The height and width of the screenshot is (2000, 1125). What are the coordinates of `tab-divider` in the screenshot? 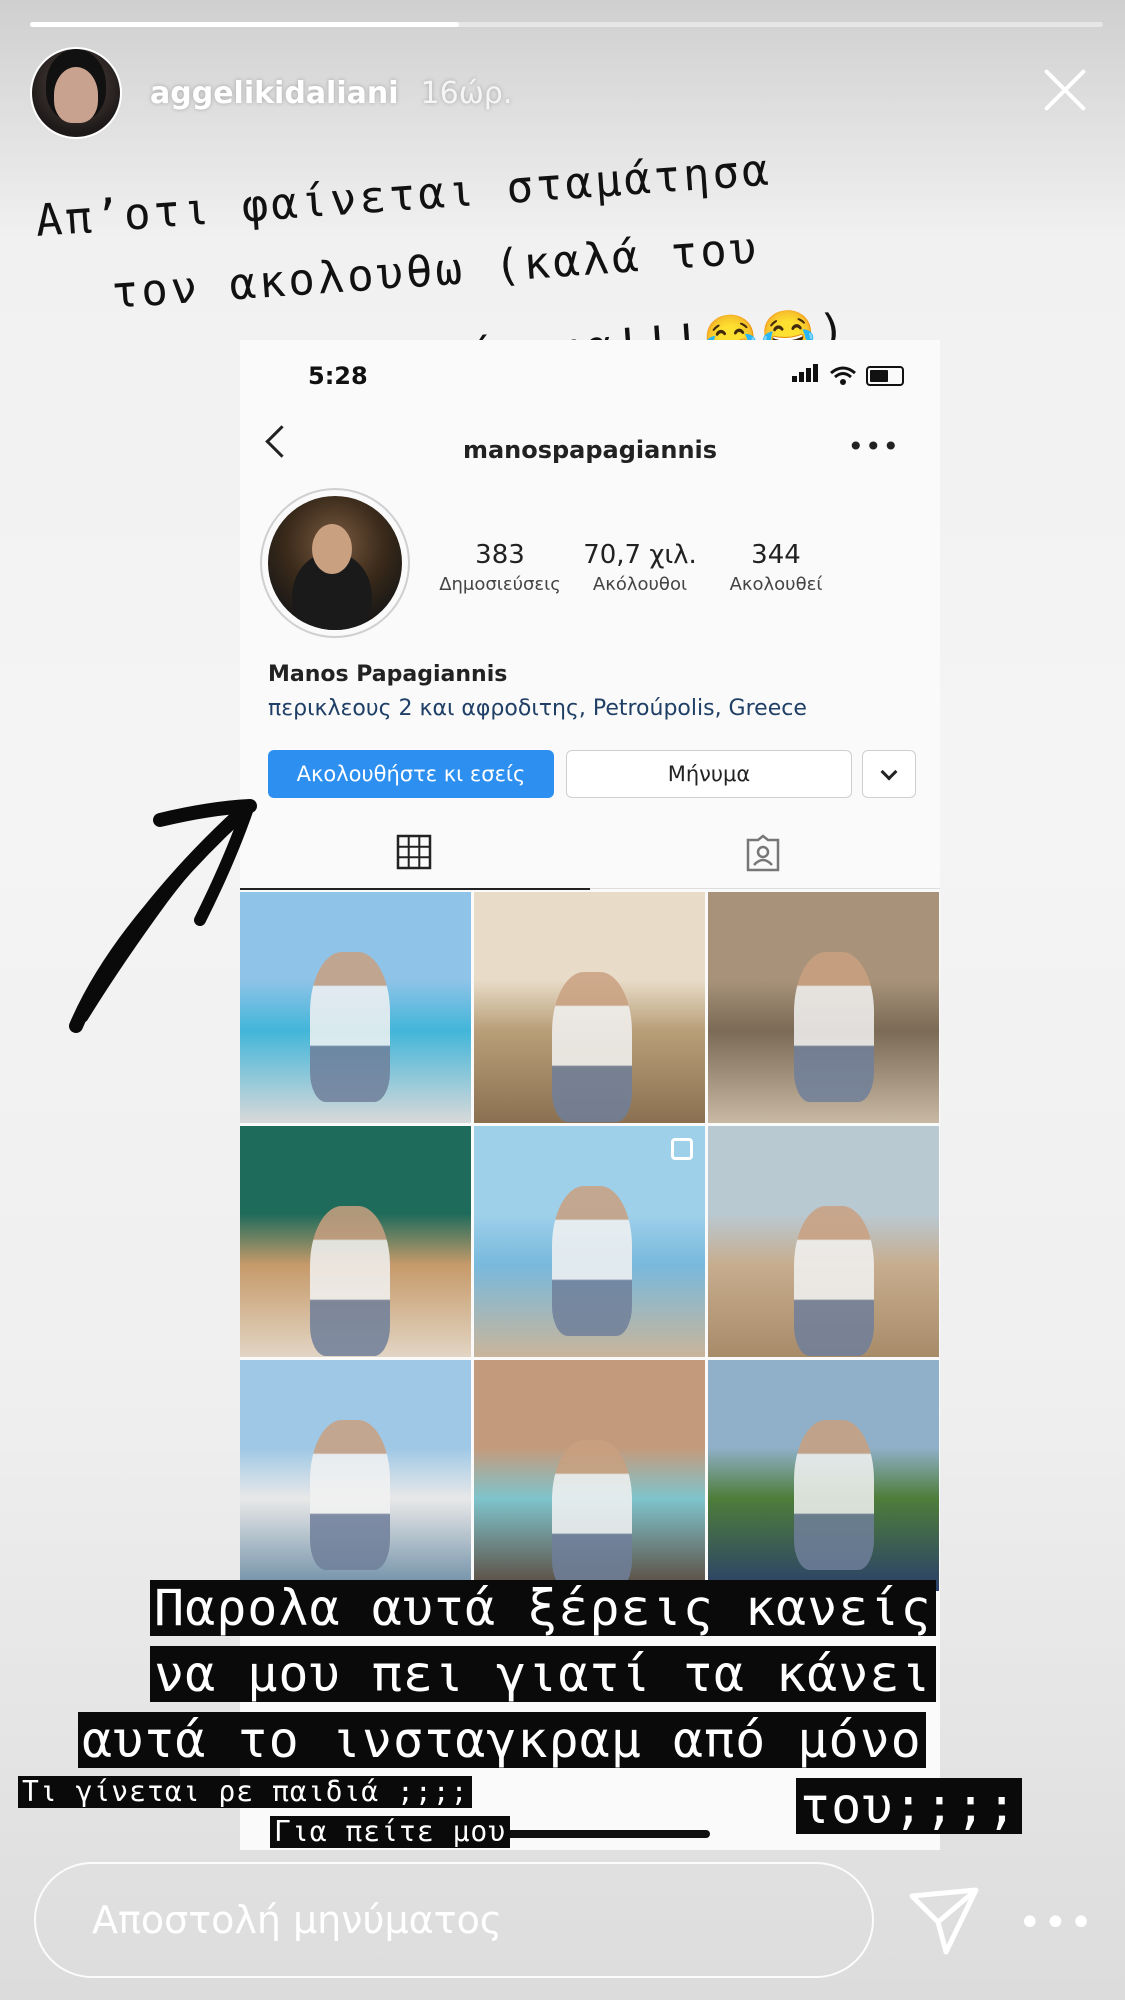 It's located at (765, 888).